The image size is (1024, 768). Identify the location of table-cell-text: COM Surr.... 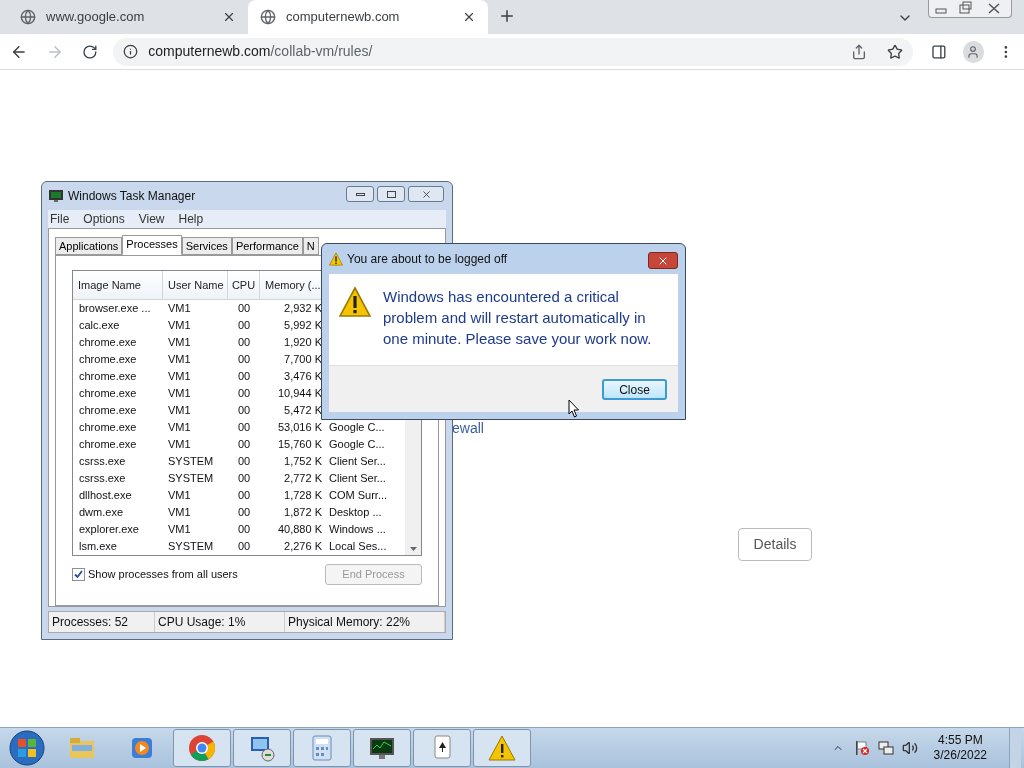
(358, 495).